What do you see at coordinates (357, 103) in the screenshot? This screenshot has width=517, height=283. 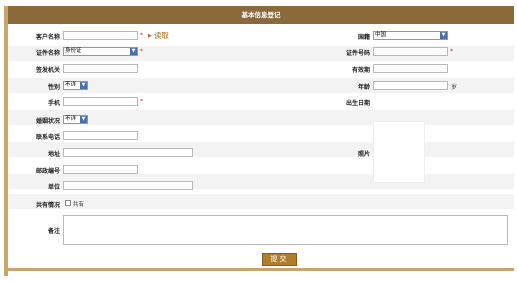 I see `birth-date-label: 出生日期` at bounding box center [357, 103].